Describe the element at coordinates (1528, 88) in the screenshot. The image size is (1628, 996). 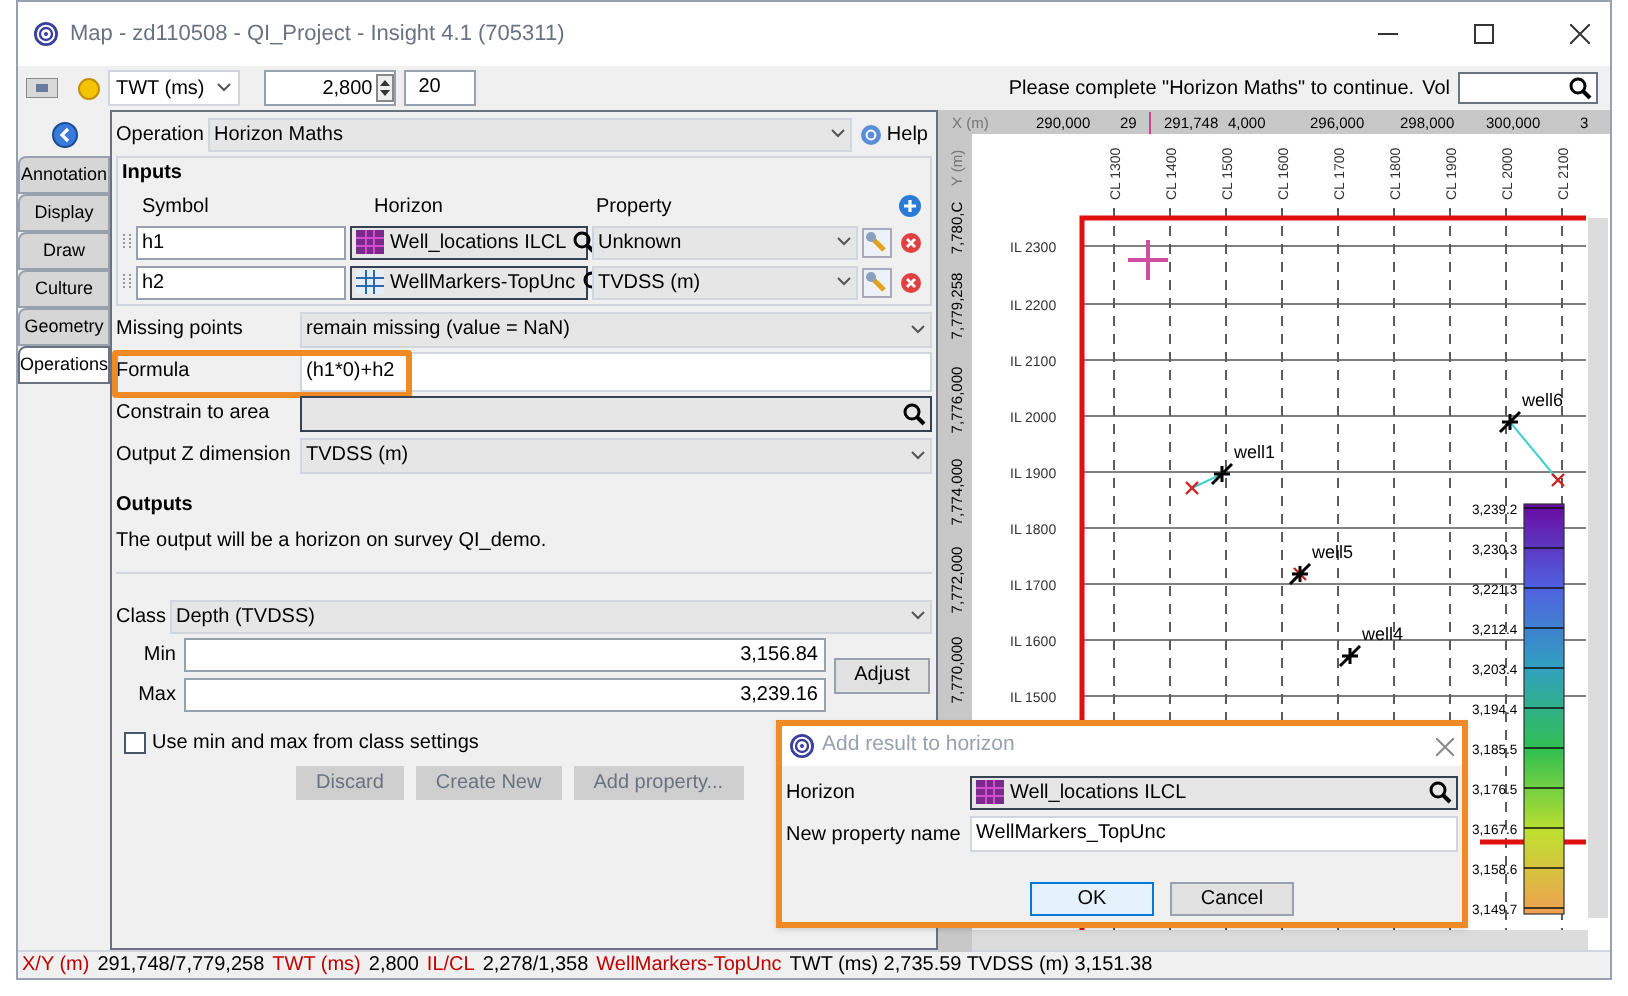
I see `volume-search-field` at that location.